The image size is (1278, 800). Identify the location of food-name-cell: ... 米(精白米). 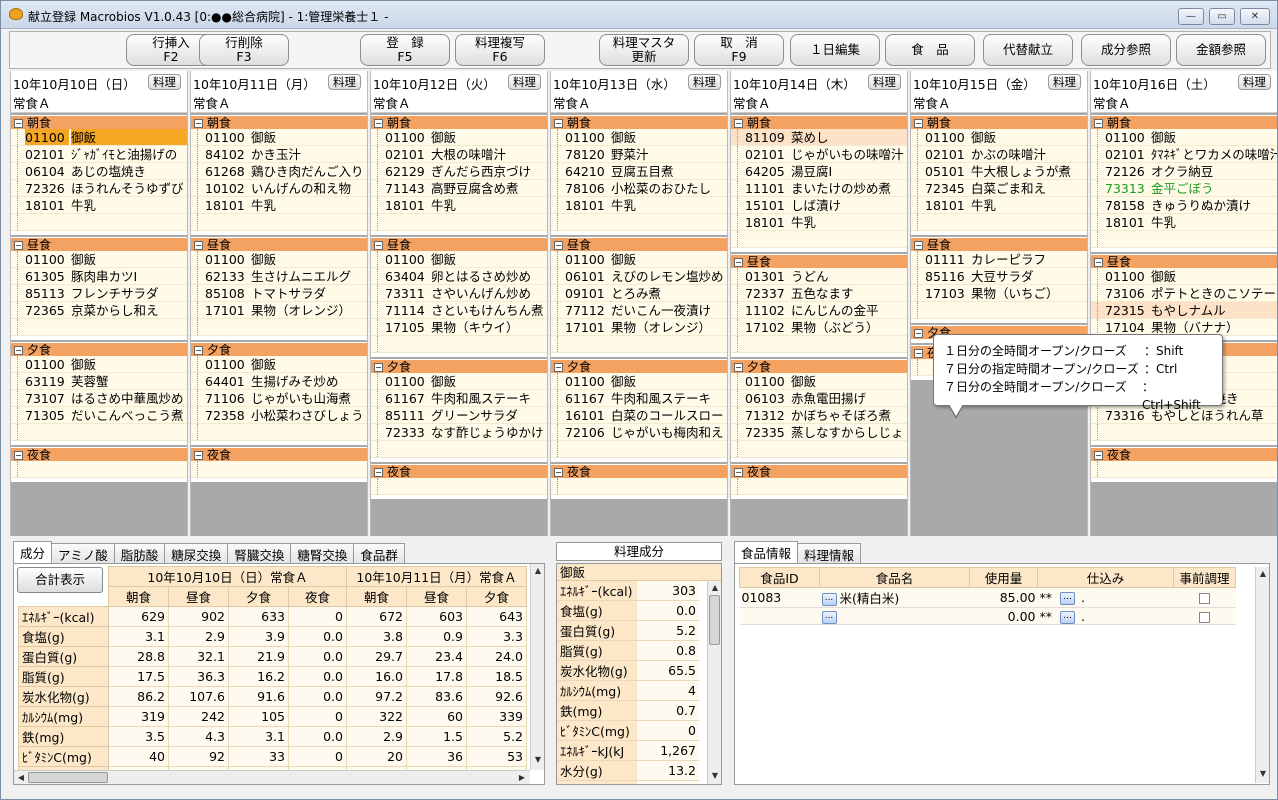
(894, 597).